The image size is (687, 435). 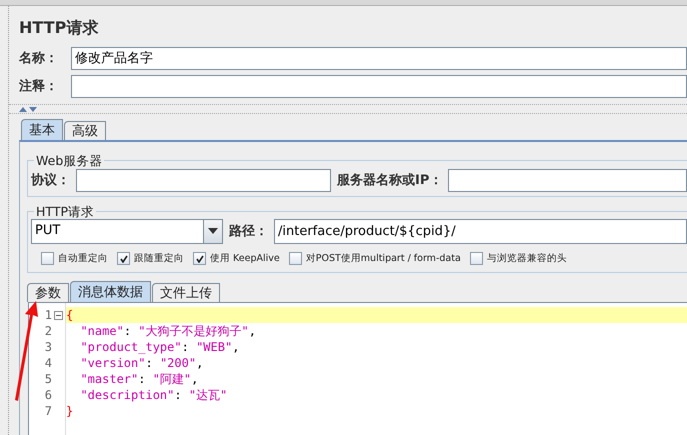 What do you see at coordinates (83, 258) in the screenshot?
I see `option-label: 自动重定向` at bounding box center [83, 258].